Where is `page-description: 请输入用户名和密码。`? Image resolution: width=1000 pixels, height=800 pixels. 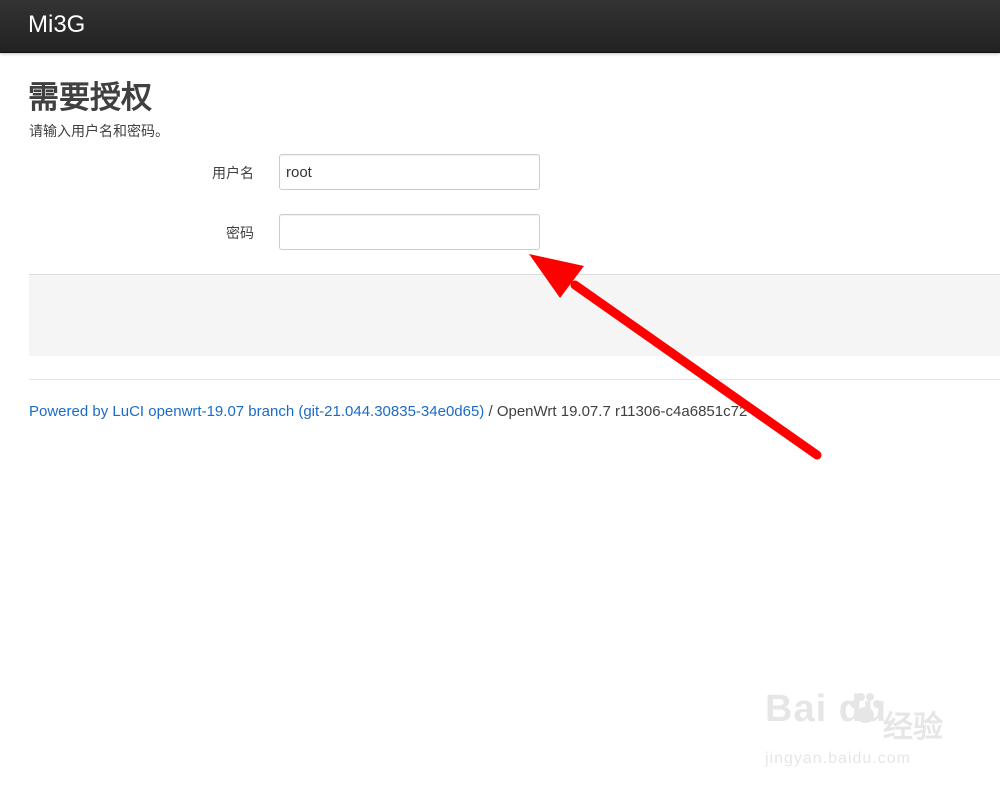
page-description: 请输入用户名和密码。 is located at coordinates (99, 132).